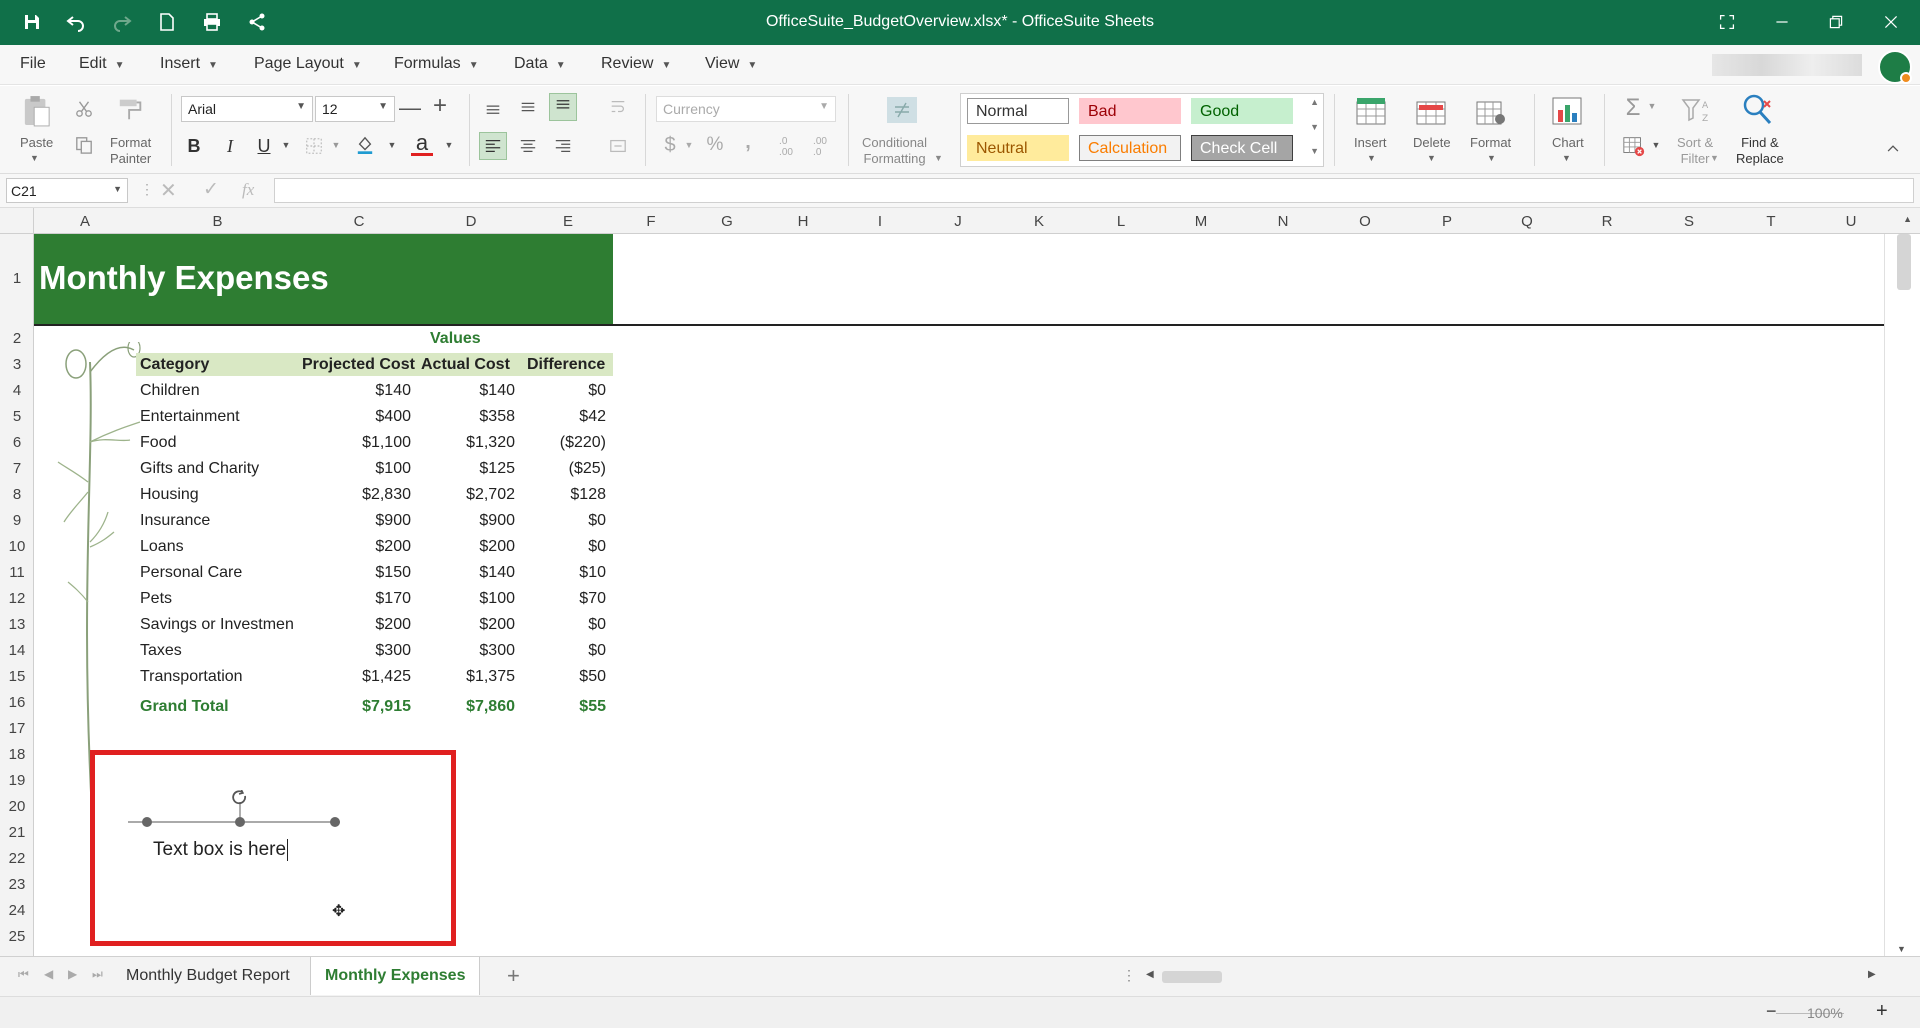  I want to click on table-cell-value: $358, so click(467, 417).